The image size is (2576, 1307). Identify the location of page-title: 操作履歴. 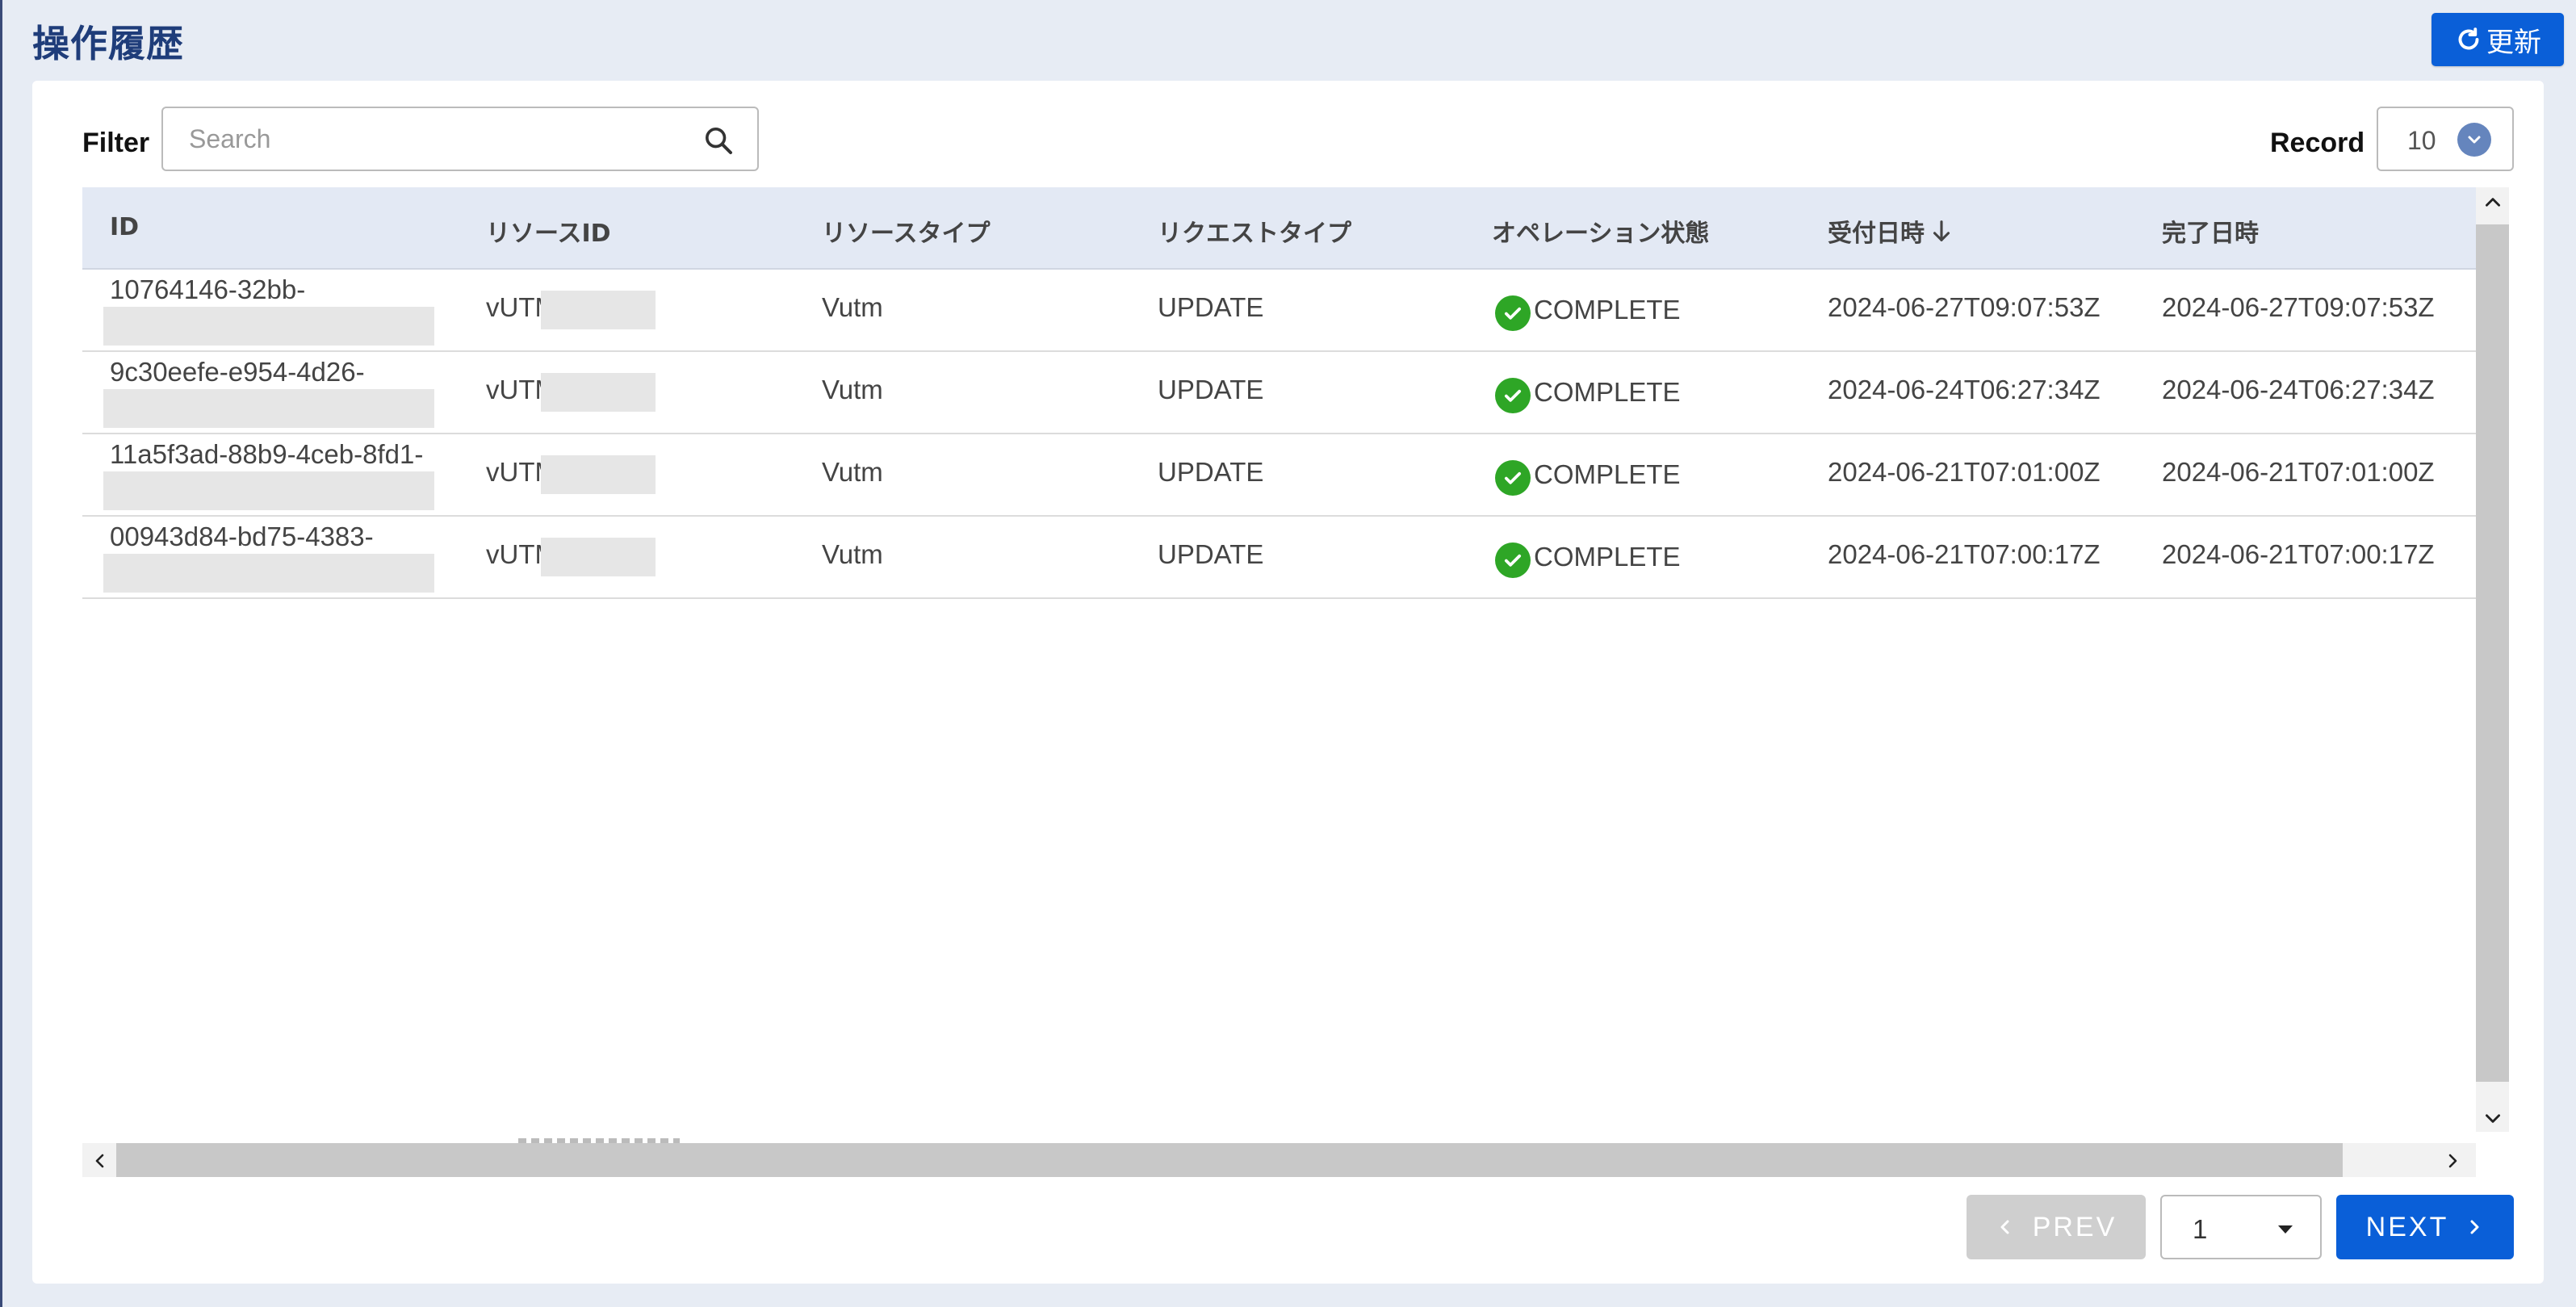
(108, 44).